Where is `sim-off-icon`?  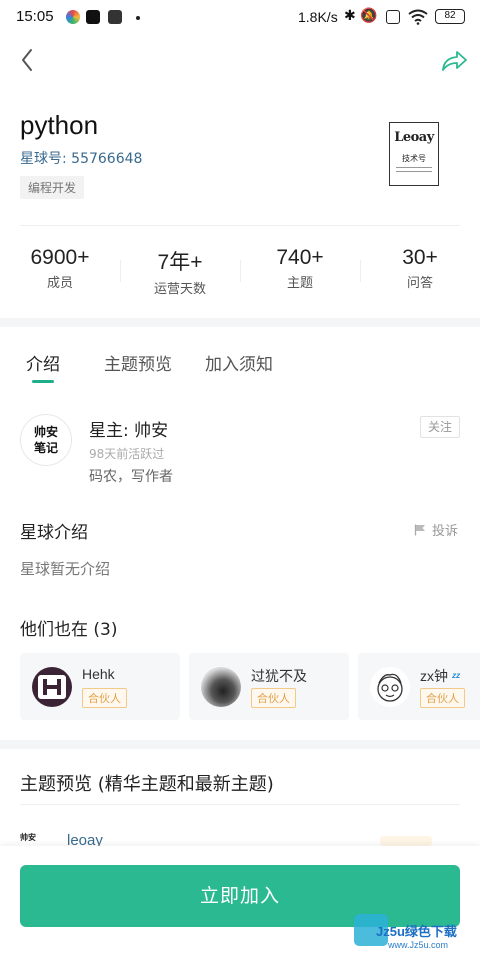
sim-off-icon is located at coordinates (393, 17).